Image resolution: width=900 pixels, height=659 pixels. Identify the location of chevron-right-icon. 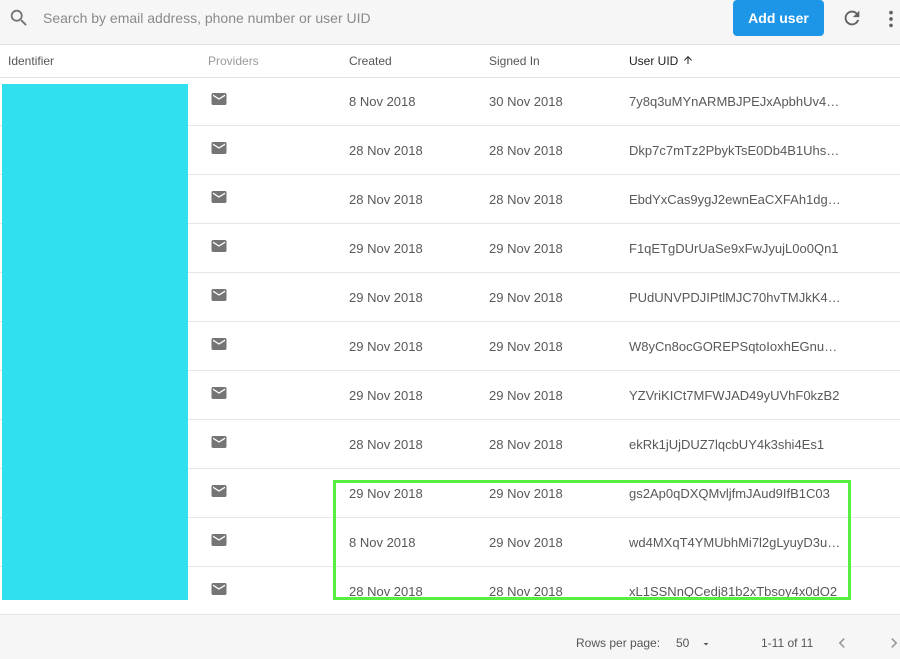
(892, 643).